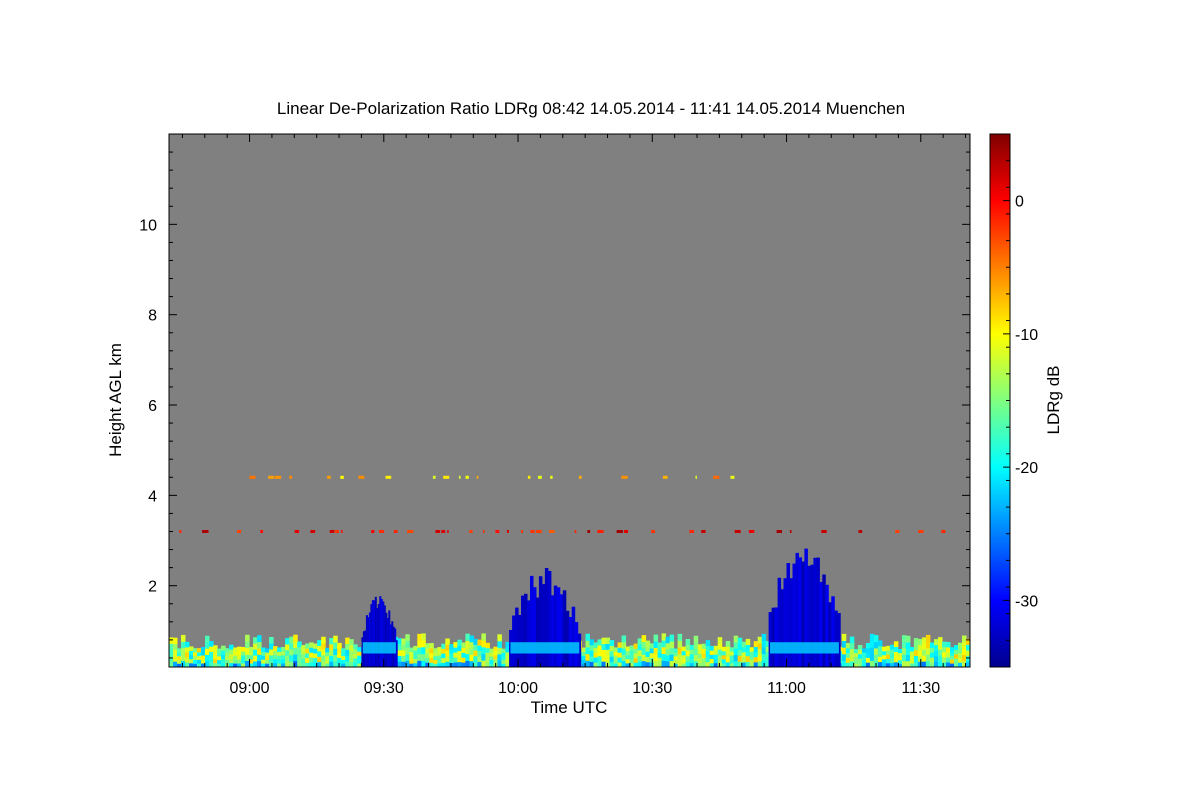 This screenshot has width=1200, height=800. Describe the element at coordinates (652, 688) in the screenshot. I see `x-tick-label: 10:30` at that location.